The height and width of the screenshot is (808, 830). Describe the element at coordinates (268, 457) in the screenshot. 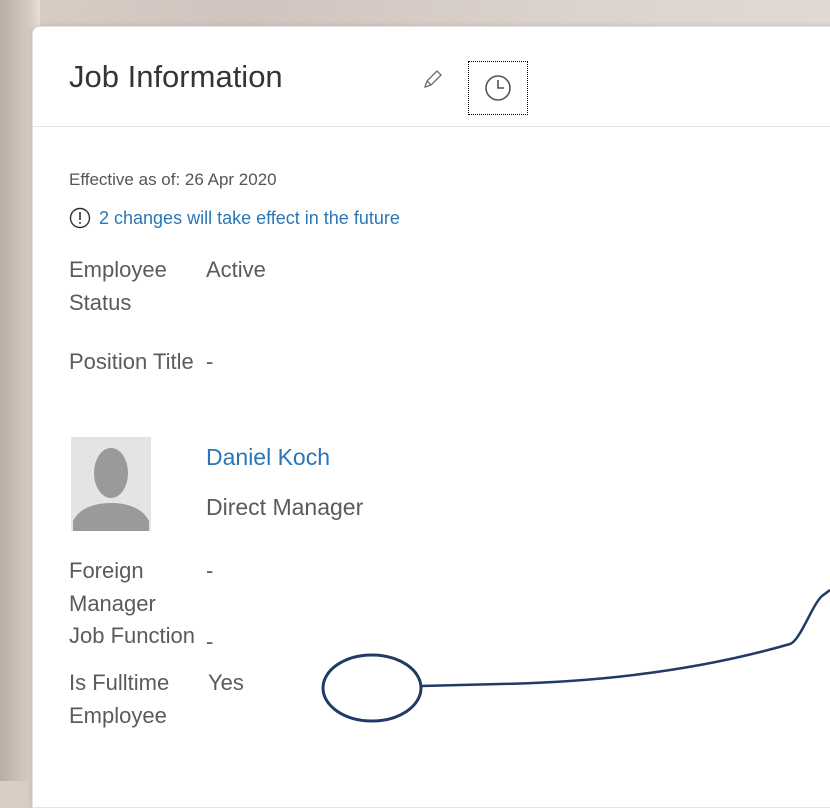

I see `manager-name-link: Daniel Koch` at that location.